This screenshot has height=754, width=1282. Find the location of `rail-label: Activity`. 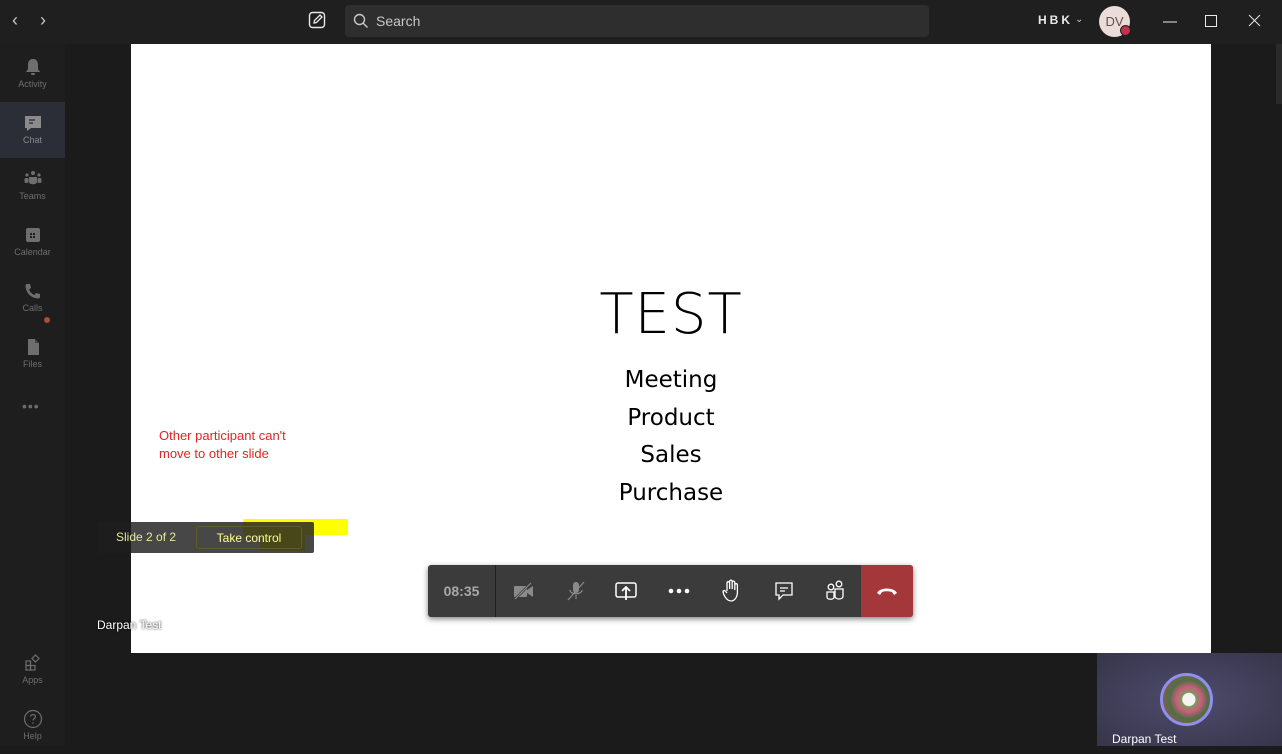

rail-label: Activity is located at coordinates (32, 84).